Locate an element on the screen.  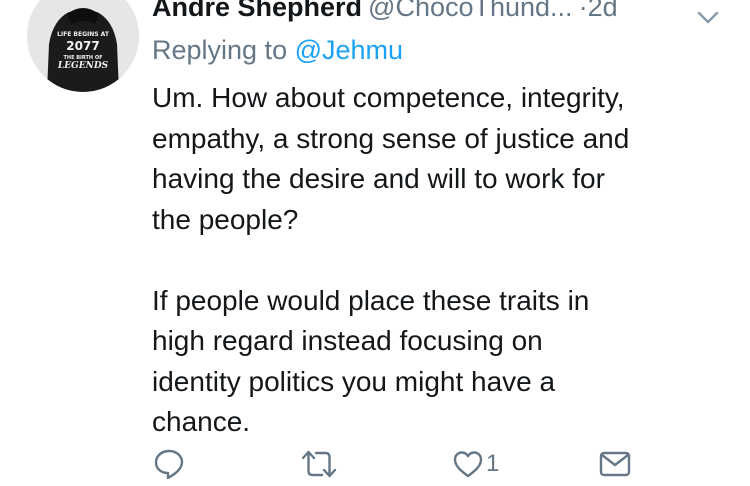
hoodie-avatar-image: LIFE BEGINS AT 2077 THE BIRTH OF LEGENDS is located at coordinates (83, 46).